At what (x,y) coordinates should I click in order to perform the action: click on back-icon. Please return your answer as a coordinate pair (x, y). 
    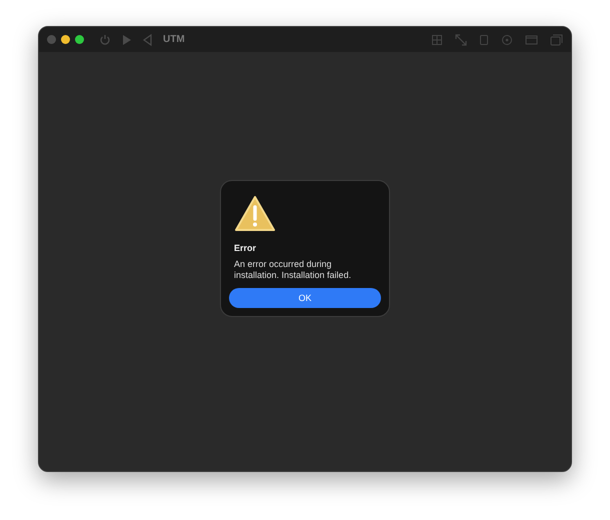
    Looking at the image, I should click on (147, 40).